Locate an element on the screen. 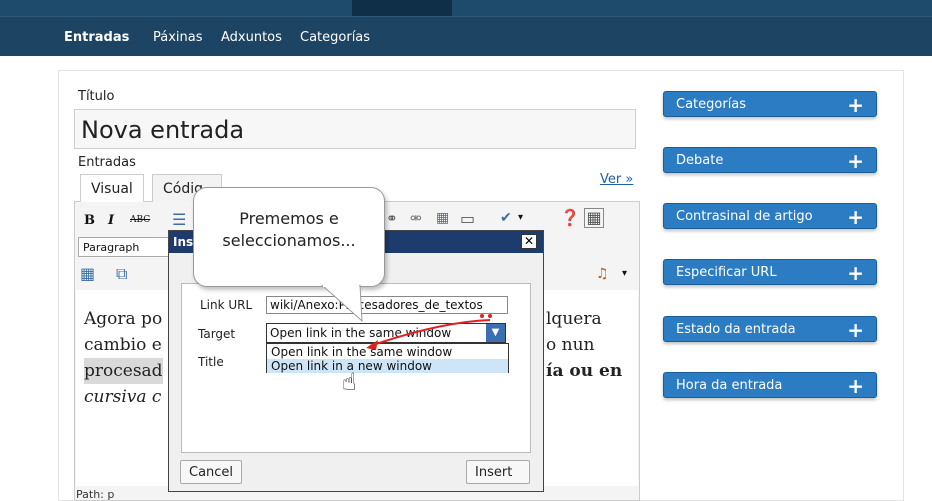 Image resolution: width=932 pixels, height=501 pixels. sidebar-box-label: Hora da entrada is located at coordinates (729, 385).